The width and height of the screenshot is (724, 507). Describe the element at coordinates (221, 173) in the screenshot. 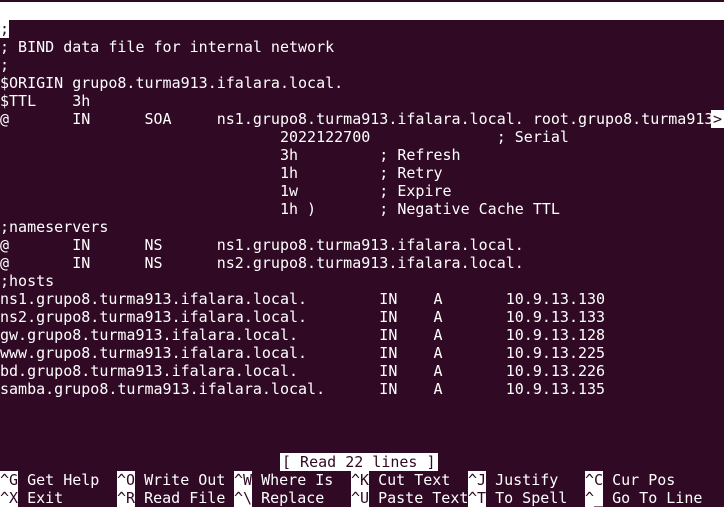

I see `file-line-9: 1h ; Retry` at that location.